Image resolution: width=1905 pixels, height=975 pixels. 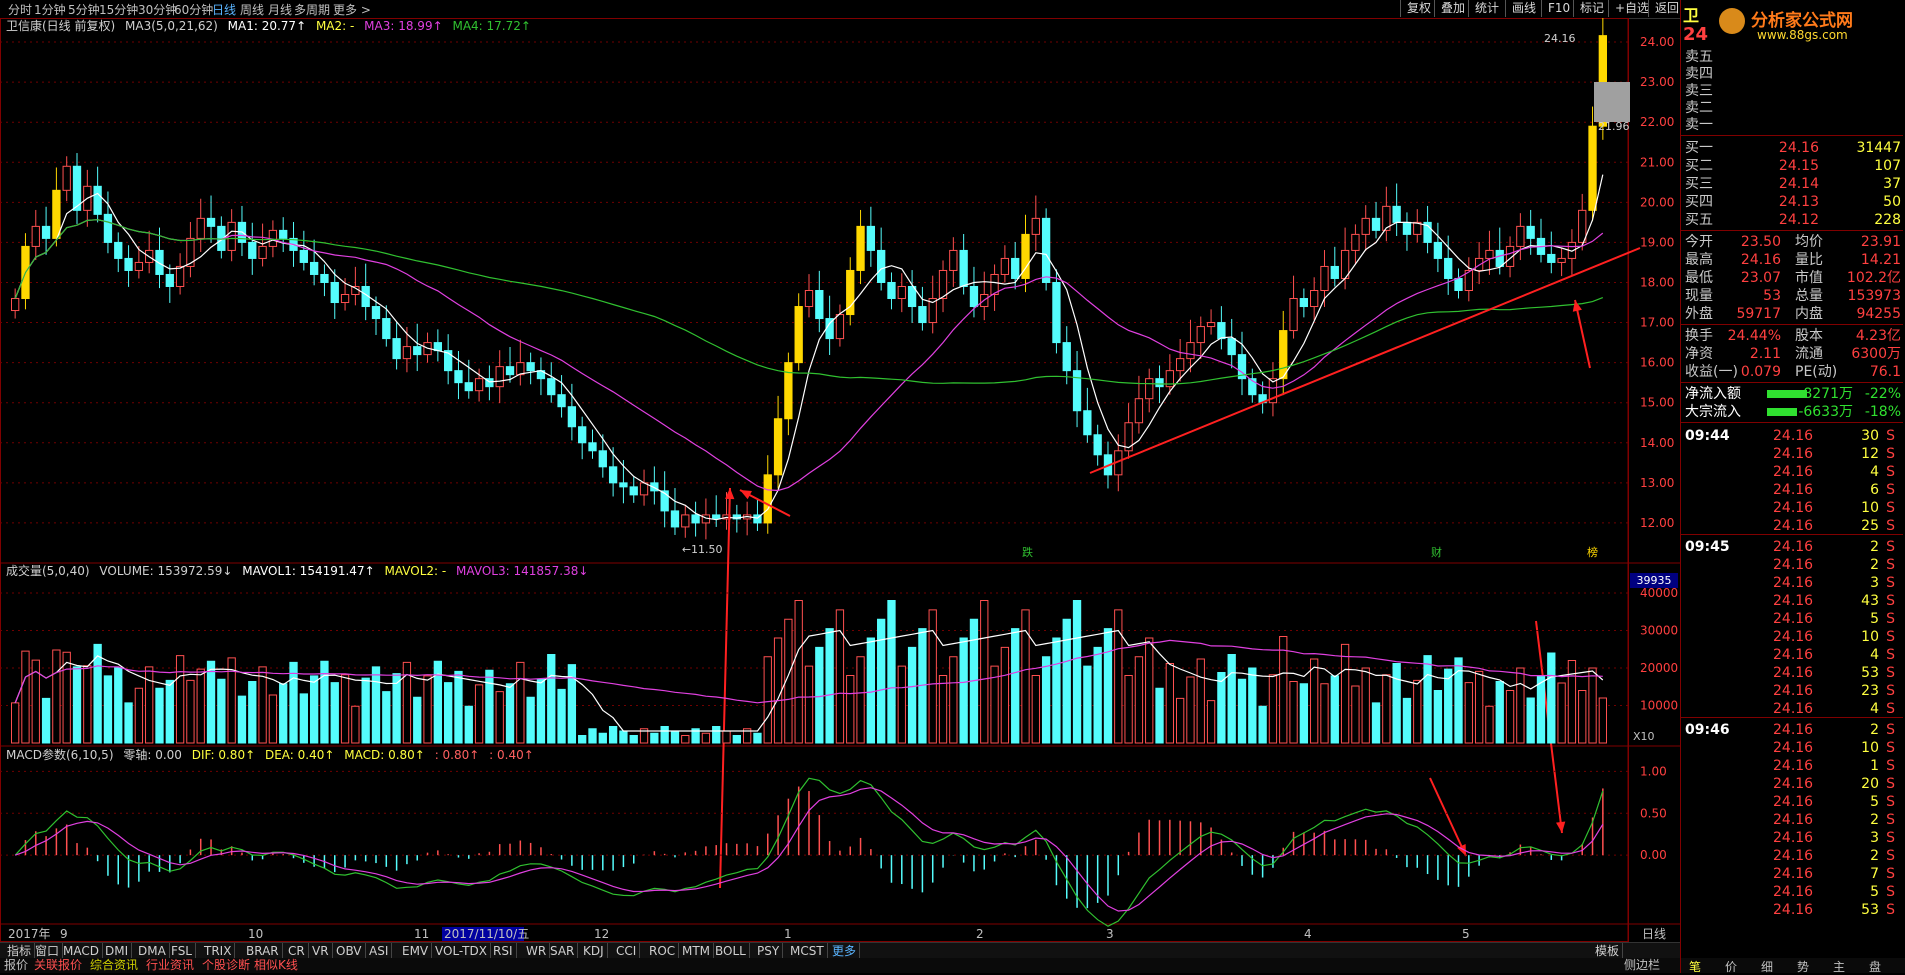 I want to click on period-tab-0: 分时, so click(x=20, y=9).